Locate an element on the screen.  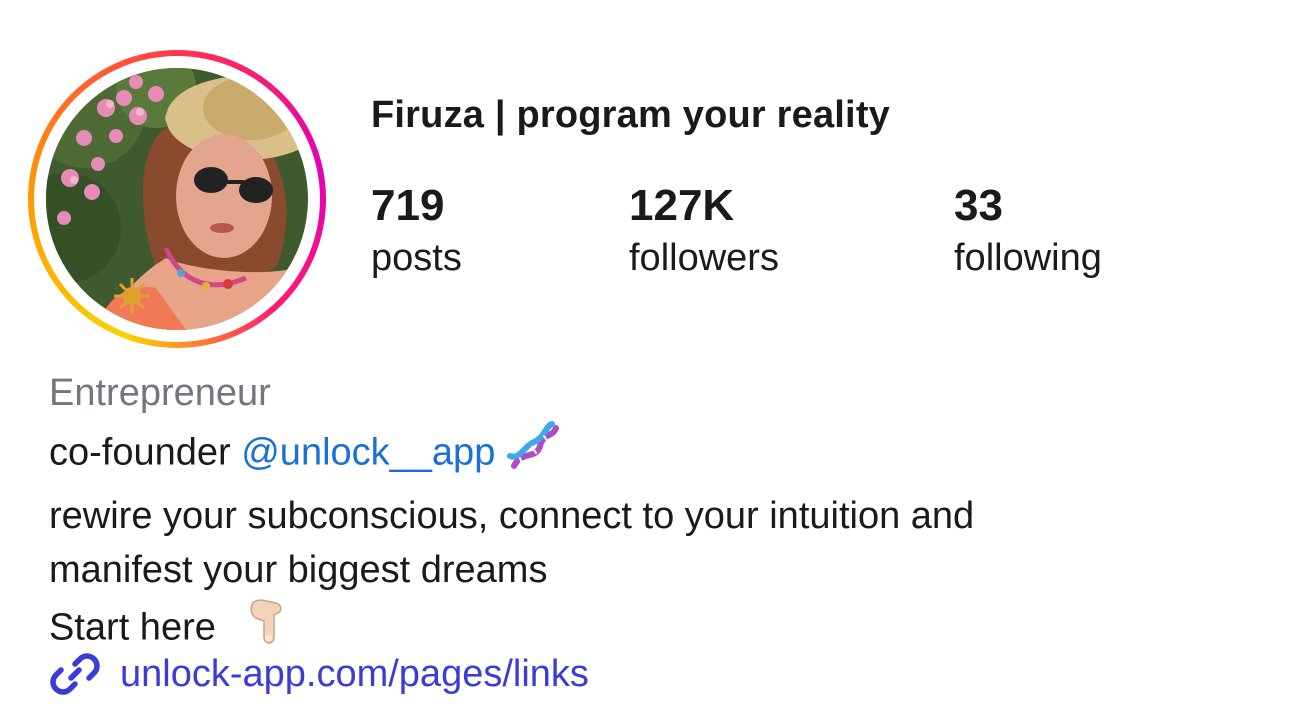
following-count: 33 is located at coordinates (978, 205).